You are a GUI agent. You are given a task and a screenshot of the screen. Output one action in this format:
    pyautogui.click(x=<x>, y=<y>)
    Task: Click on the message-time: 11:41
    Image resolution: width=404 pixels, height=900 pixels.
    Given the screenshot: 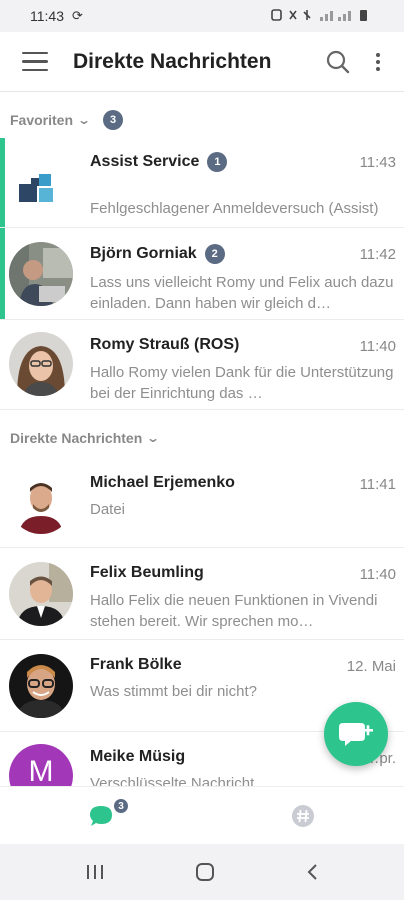 What is the action you would take?
    pyautogui.click(x=377, y=484)
    